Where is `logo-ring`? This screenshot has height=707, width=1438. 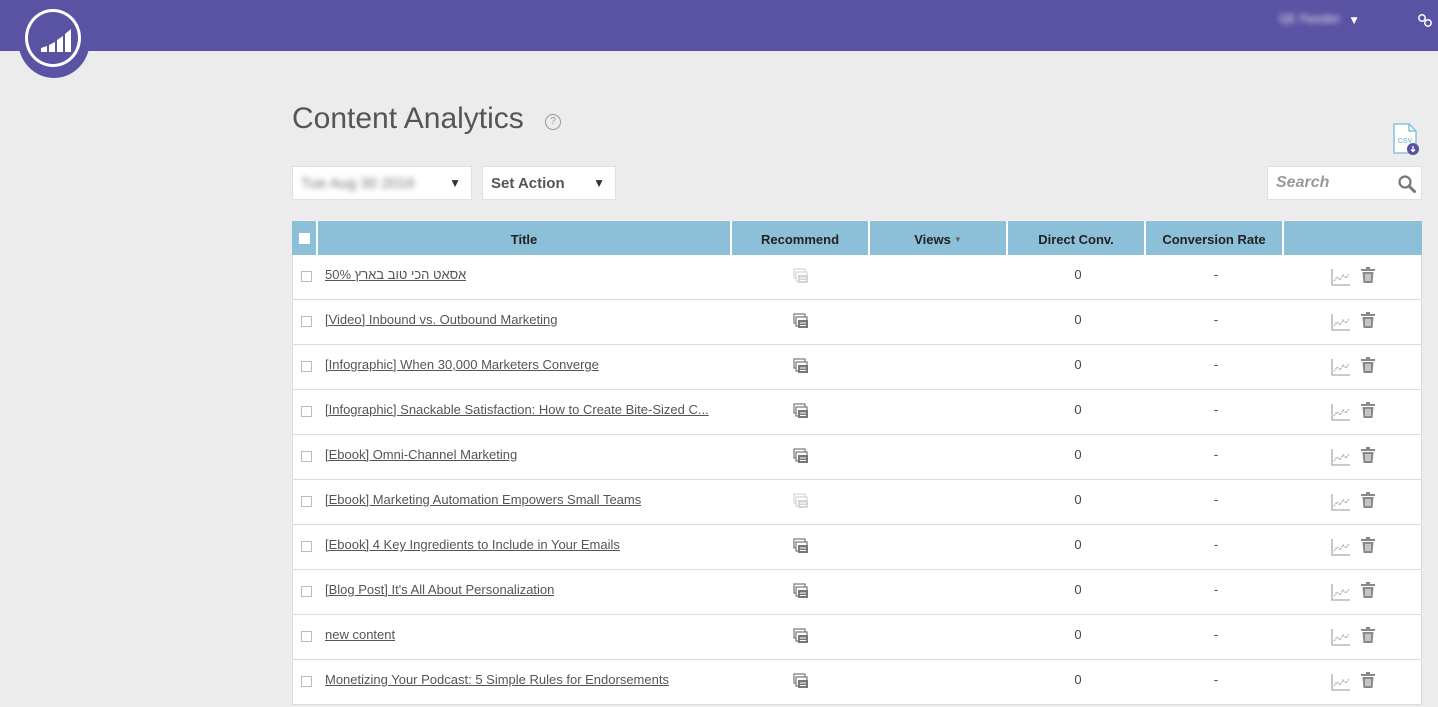
logo-ring is located at coordinates (53, 38).